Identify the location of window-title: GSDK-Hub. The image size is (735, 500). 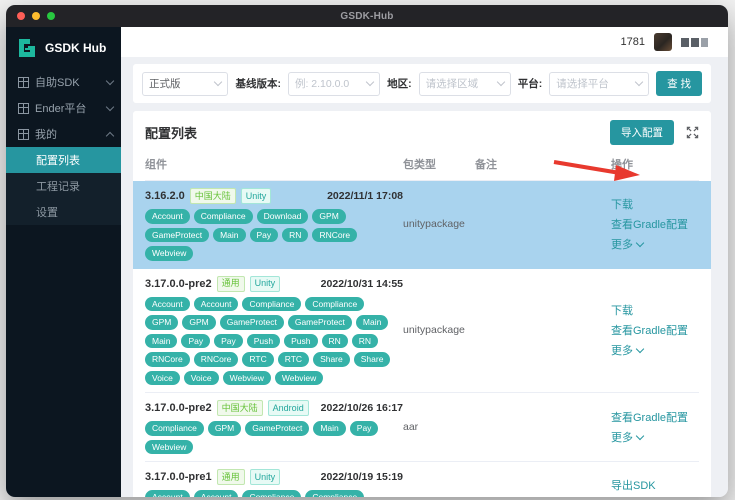
(367, 16).